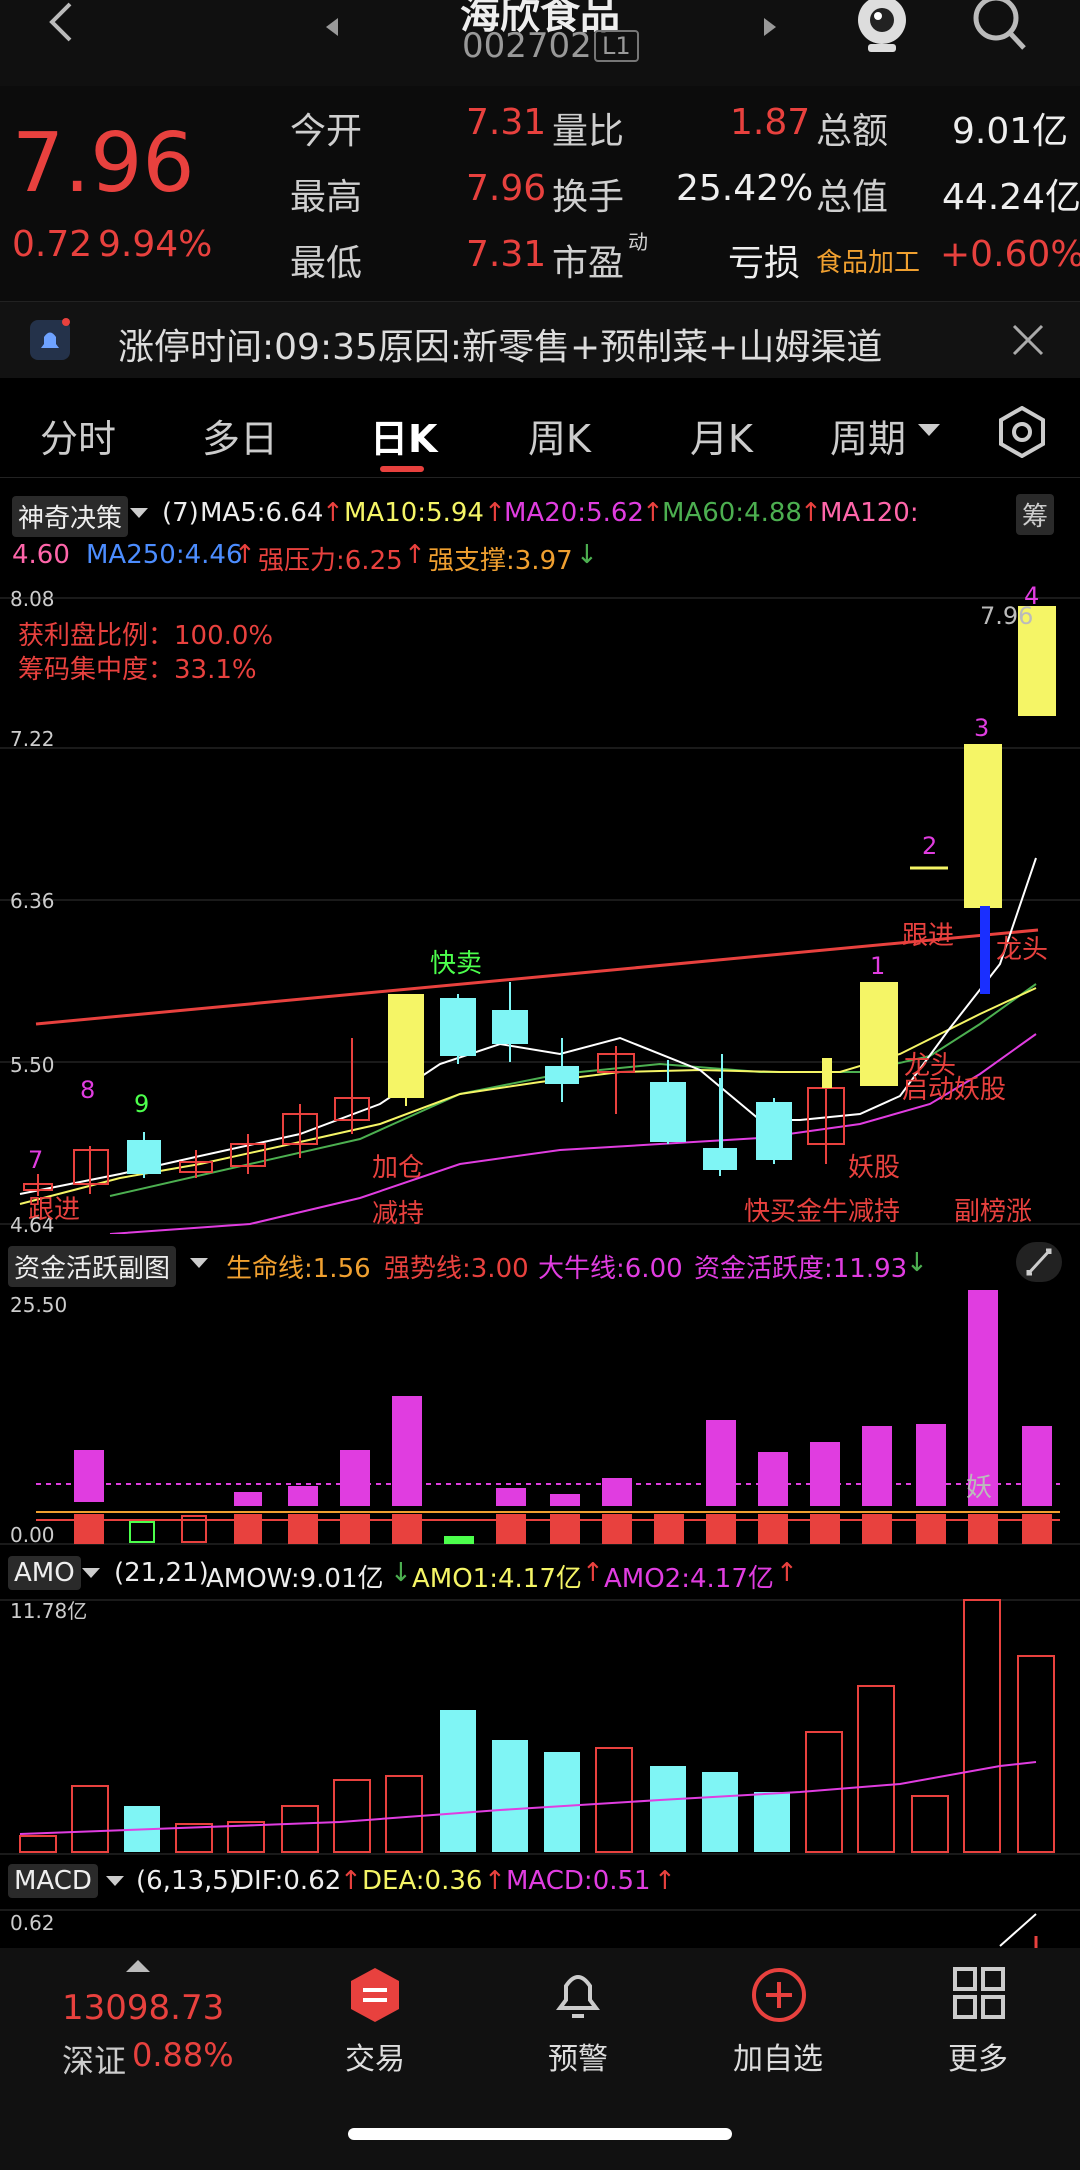 This screenshot has width=1080, height=2170. I want to click on open-label: 今开, so click(326, 131).